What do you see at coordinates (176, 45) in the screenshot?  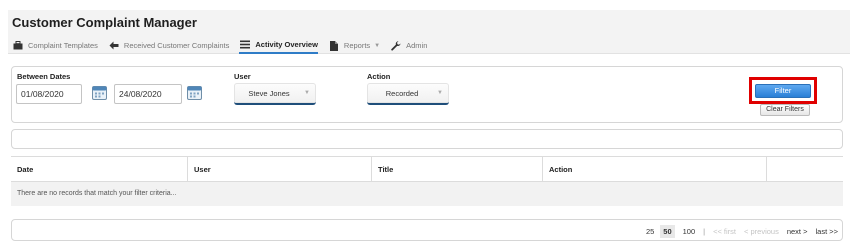 I see `nav-item-label: Received Customer Complaints` at bounding box center [176, 45].